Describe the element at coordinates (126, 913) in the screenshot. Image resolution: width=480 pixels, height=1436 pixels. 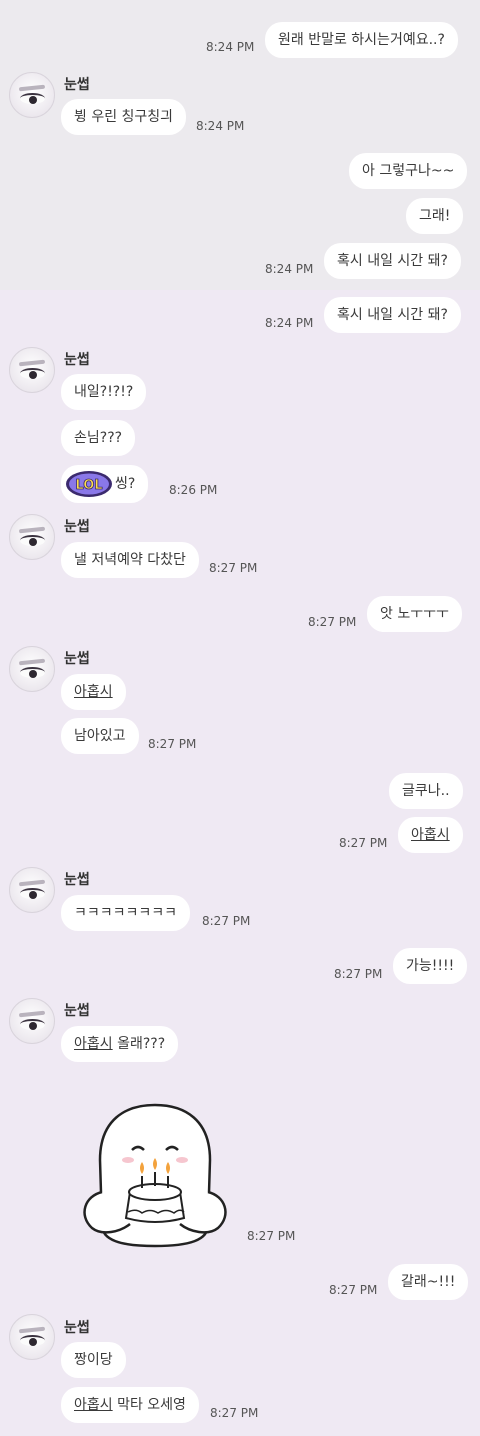
I see `message-bubble-received: ㅋㅋㅋㅋㅋㅋㅋㅋ` at that location.